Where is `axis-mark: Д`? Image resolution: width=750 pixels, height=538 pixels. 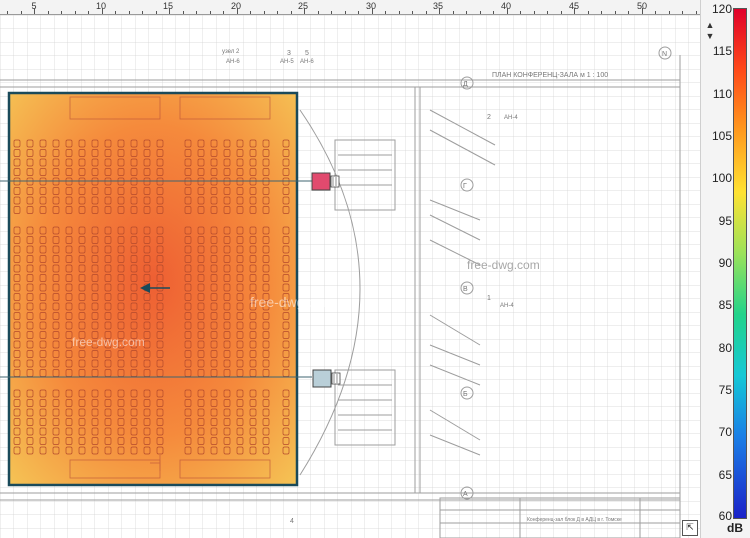
axis-mark: Д is located at coordinates (465, 84).